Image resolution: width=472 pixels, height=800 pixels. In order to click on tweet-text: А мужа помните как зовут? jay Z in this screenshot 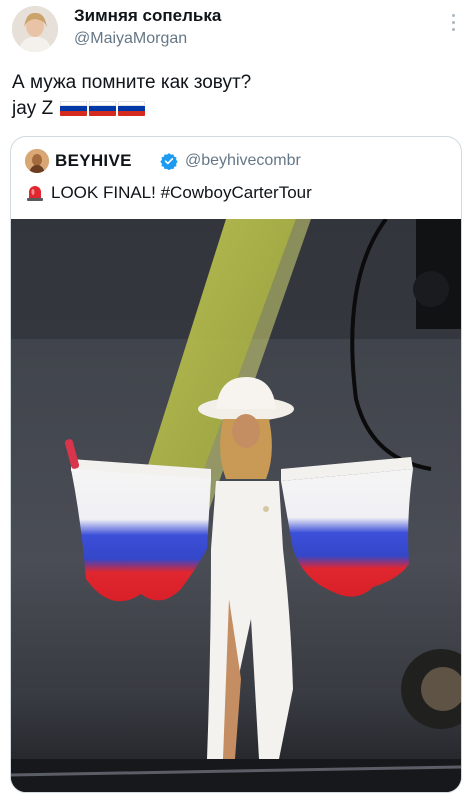, I will do `click(131, 96)`.